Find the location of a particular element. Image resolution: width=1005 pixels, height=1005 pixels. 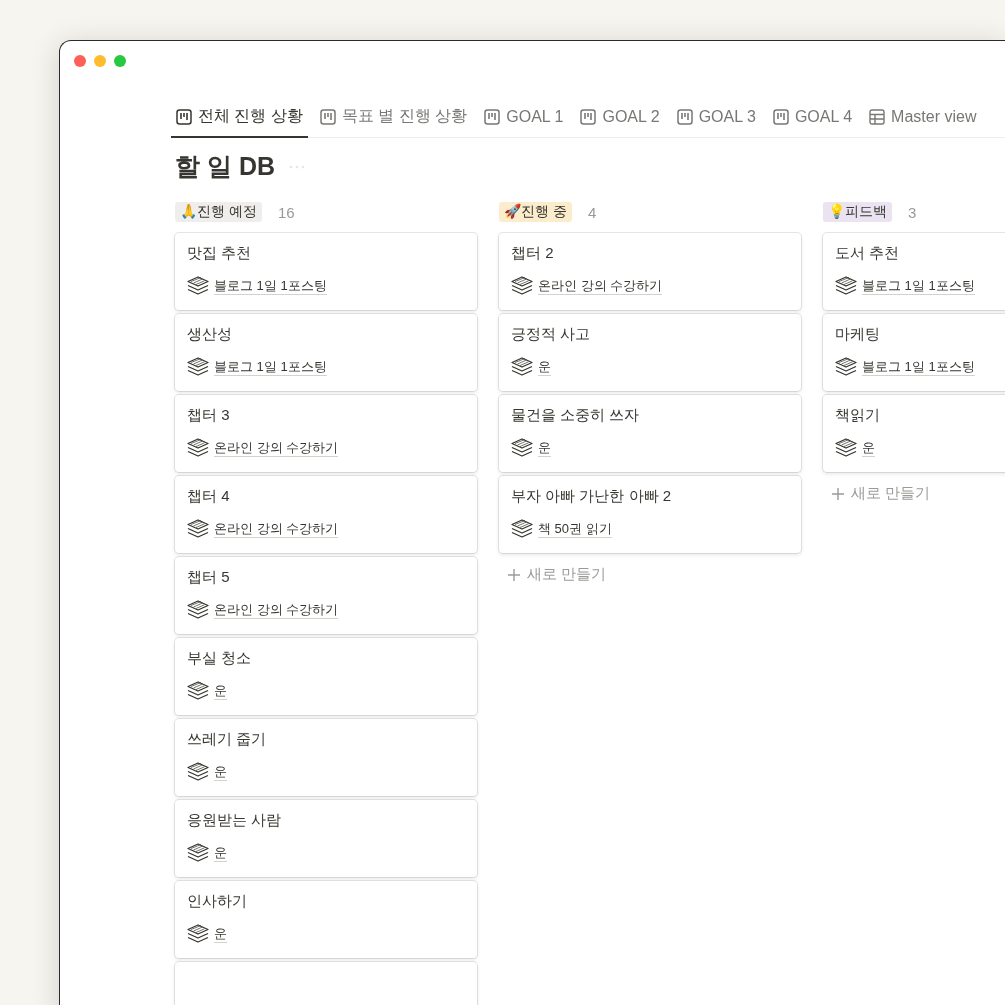

card-title: 긍정적 사고 is located at coordinates (551, 334).